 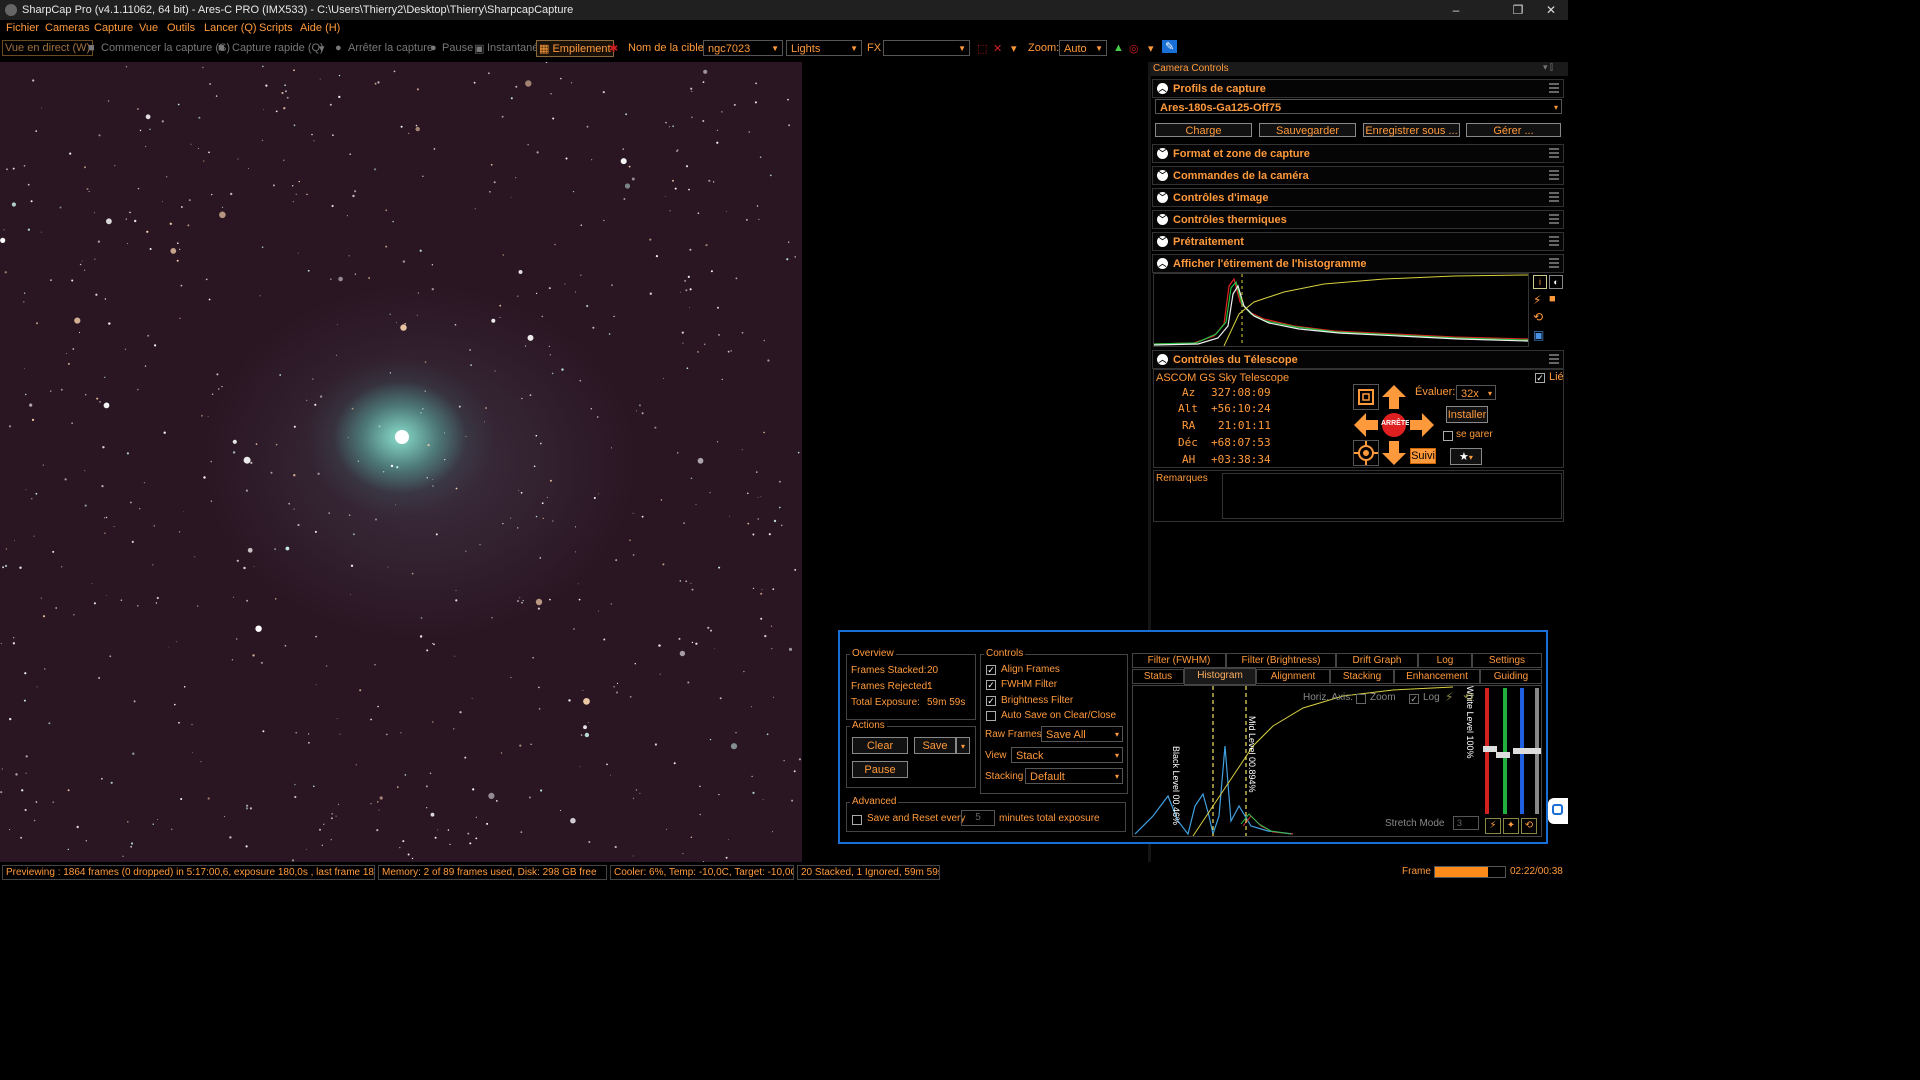 I want to click on save-icon: ▣, so click(x=1538, y=335).